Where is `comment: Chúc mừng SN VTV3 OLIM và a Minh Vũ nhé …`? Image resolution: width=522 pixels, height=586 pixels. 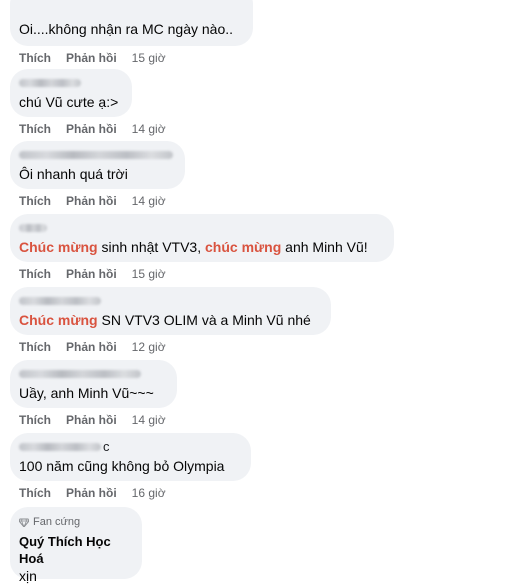
comment: Chúc mừng SN VTV3 OLIM và a Minh Vũ nhé … is located at coordinates (170, 321).